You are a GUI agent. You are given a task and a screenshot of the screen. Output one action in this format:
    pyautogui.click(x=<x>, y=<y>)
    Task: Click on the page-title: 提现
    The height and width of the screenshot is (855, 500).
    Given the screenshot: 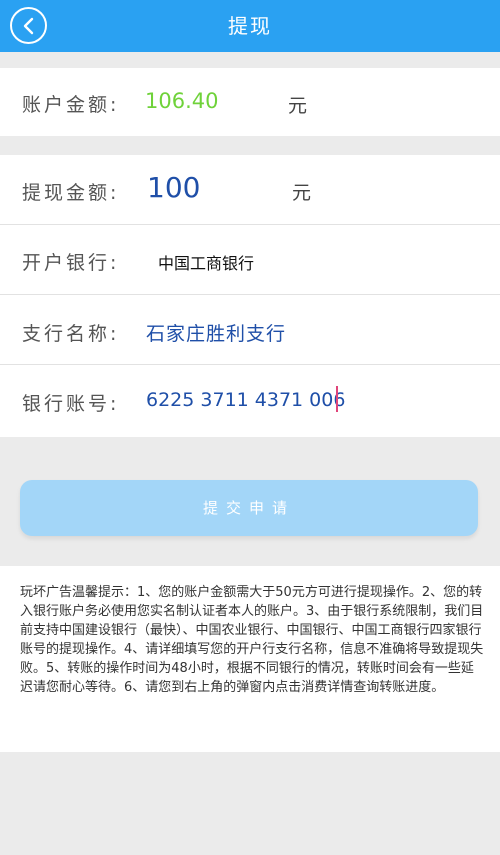 What is the action you would take?
    pyautogui.click(x=250, y=26)
    